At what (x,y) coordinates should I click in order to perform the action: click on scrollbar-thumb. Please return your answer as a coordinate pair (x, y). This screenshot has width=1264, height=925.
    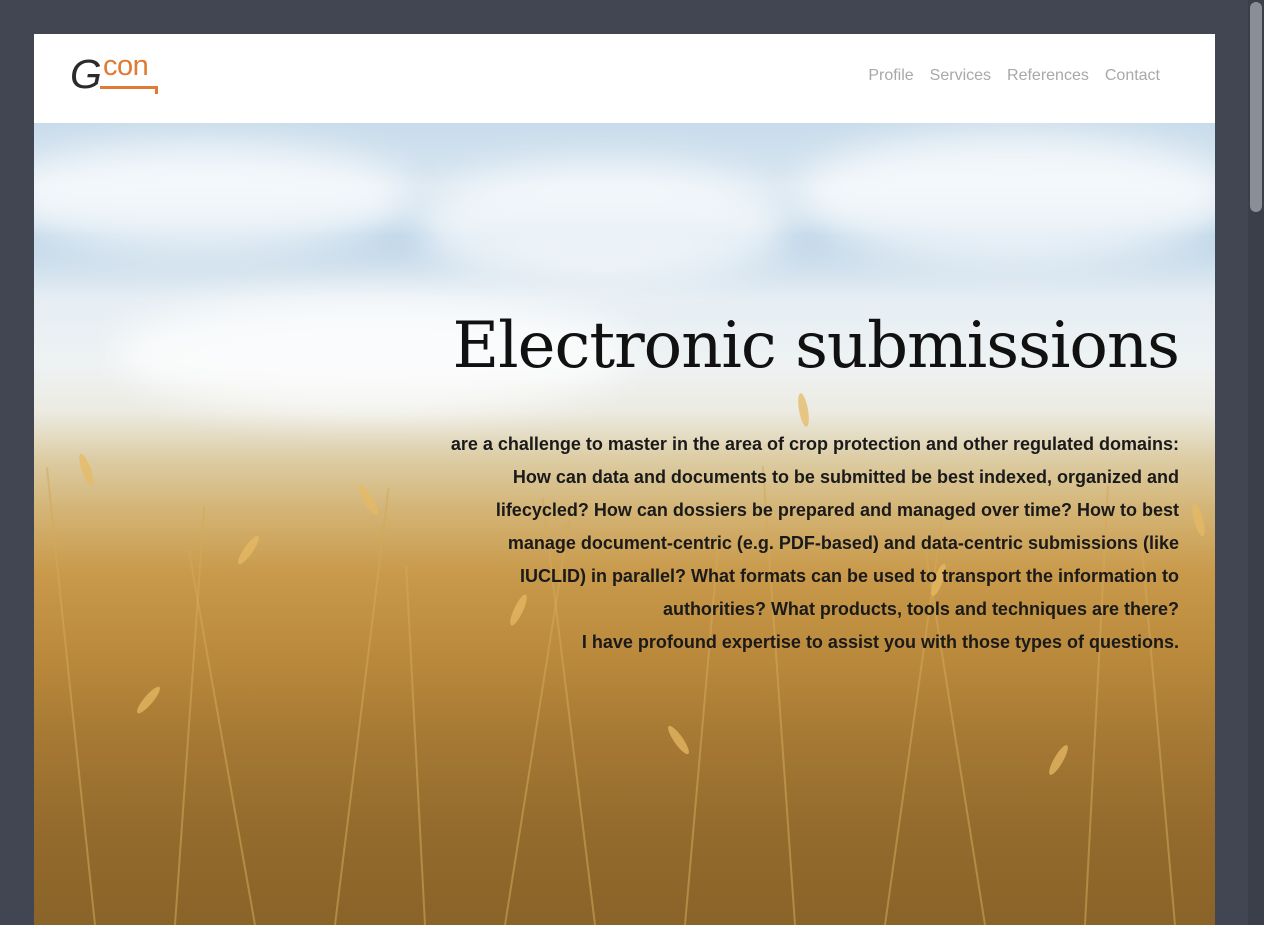
    Looking at the image, I should click on (1256, 107).